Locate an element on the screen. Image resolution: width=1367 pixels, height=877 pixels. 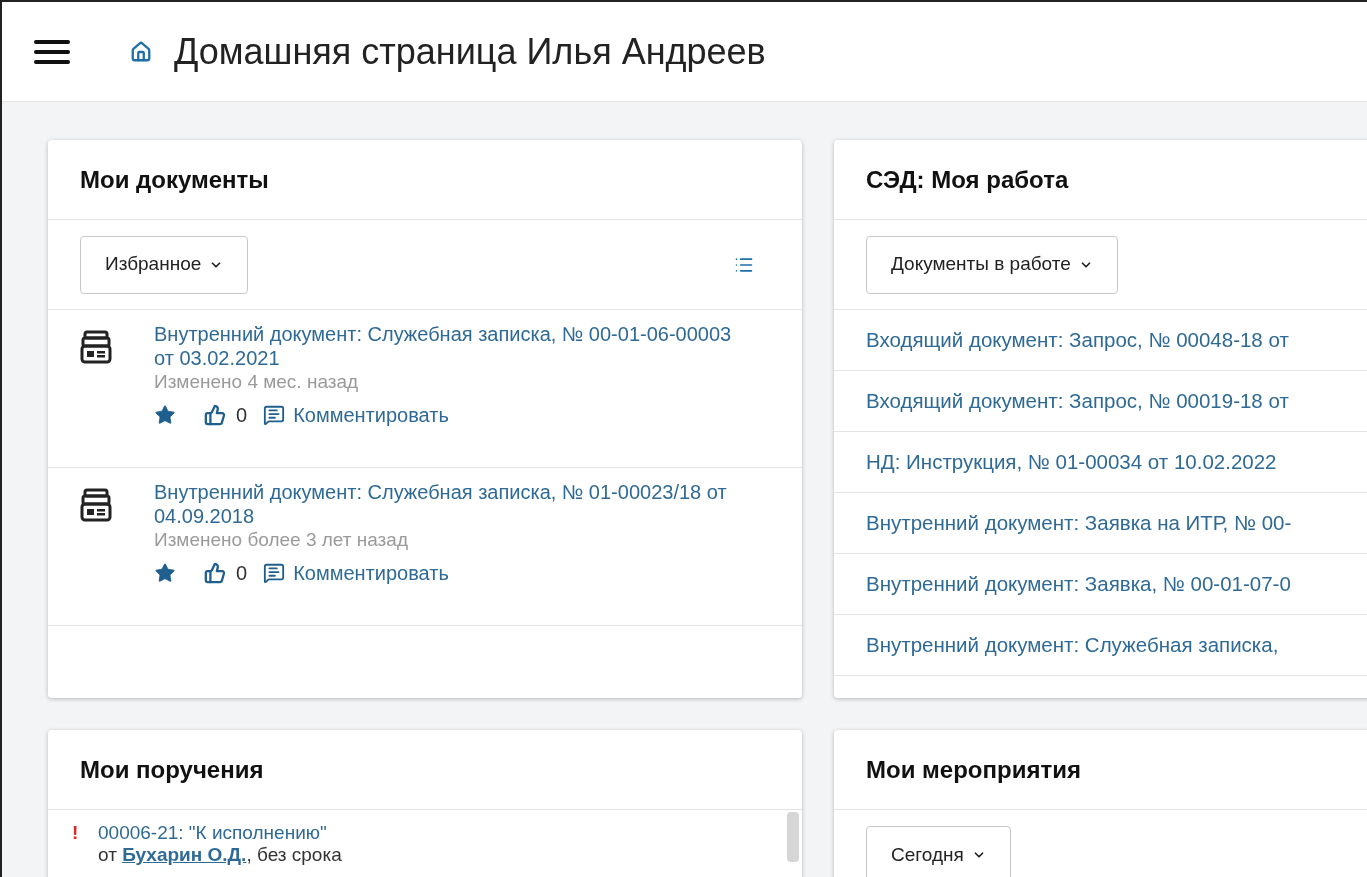
urgent-mark: ! is located at coordinates (76, 833).